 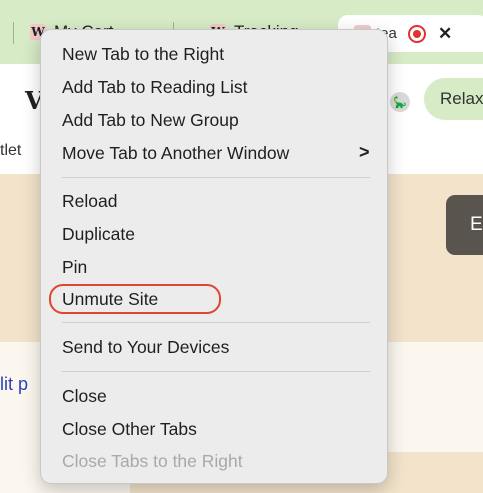 I want to click on relax-button: Relax, so click(x=453, y=99).